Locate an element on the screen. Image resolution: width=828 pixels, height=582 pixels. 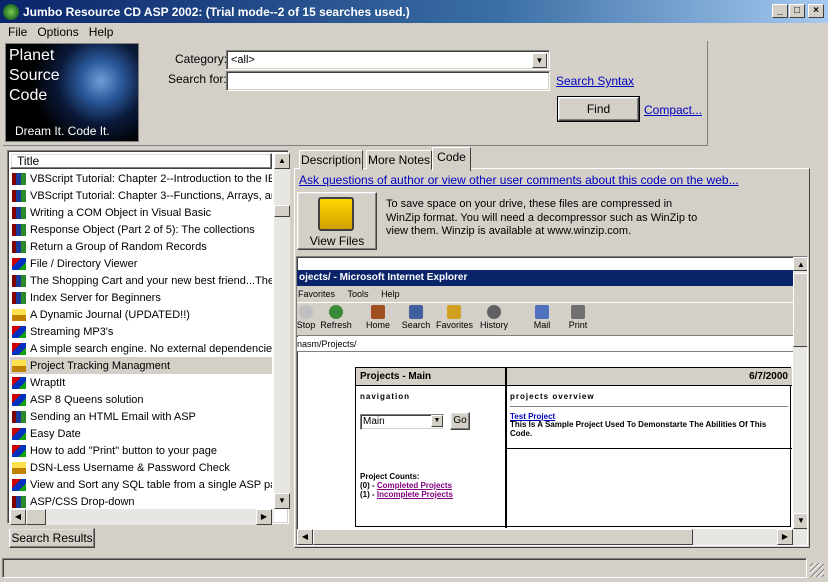
list-vertical-scrollbar: ▲ ▼ is located at coordinates (282, 331).